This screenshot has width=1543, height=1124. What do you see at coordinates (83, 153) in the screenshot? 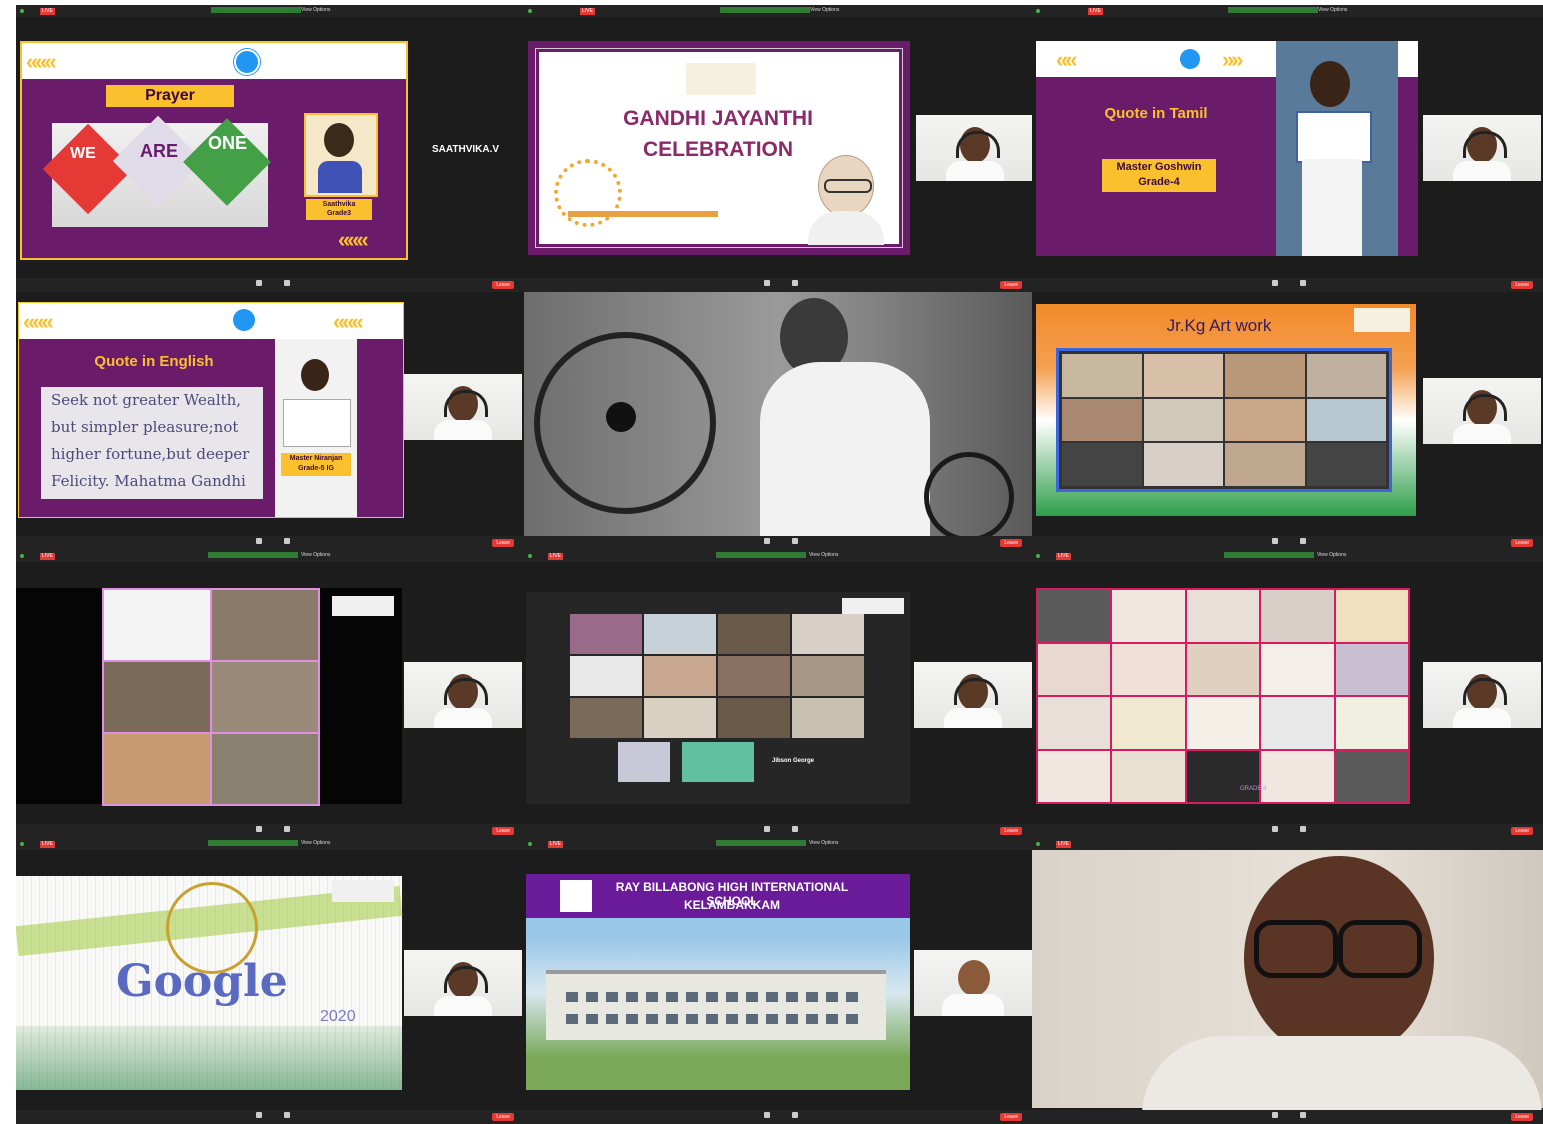
I see `kite-word-we: WE` at bounding box center [83, 153].